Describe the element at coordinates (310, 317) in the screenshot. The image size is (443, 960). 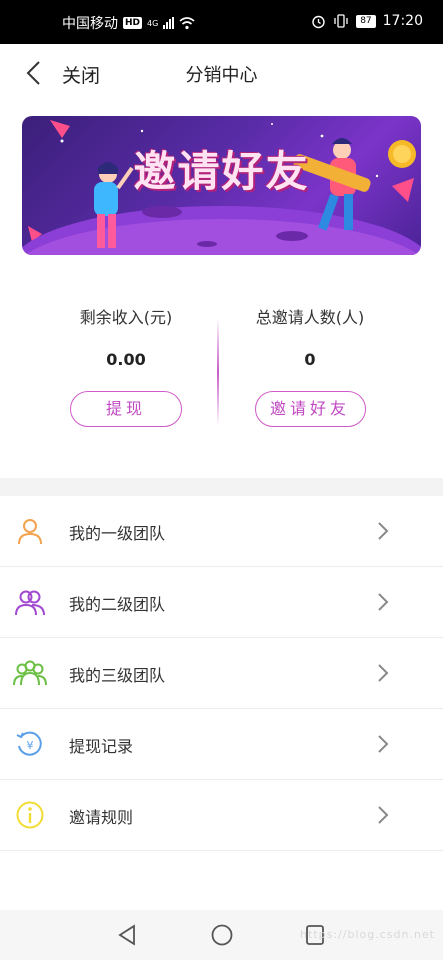
I see `invites-label: 总邀请人数(人)` at that location.